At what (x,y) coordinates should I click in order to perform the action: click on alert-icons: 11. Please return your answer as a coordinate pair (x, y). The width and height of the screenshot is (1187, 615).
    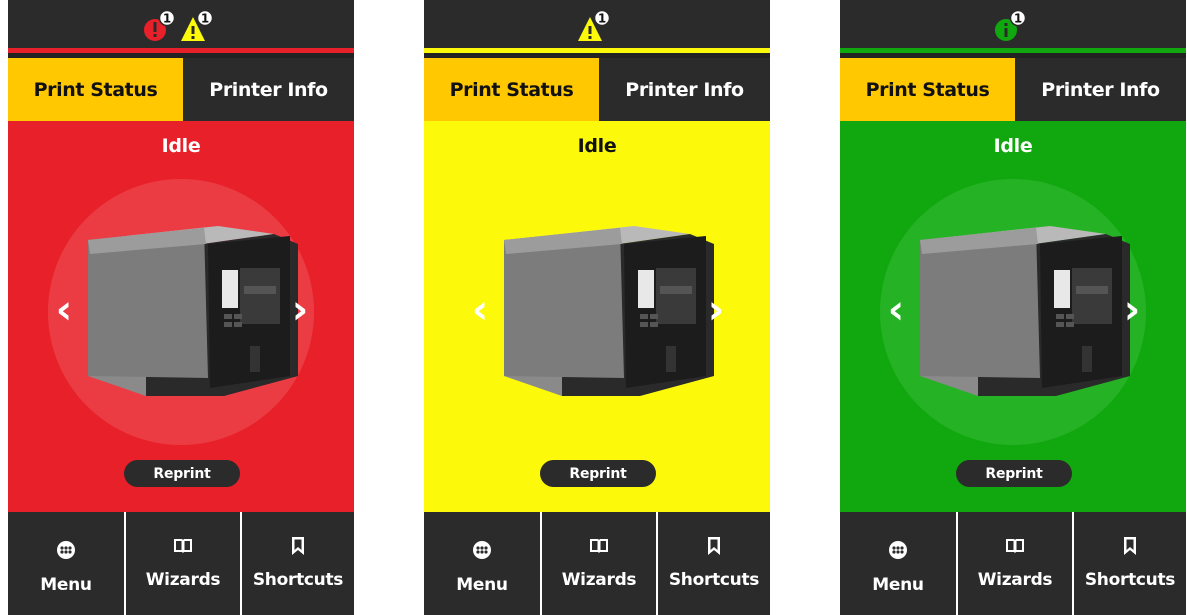
    Looking at the image, I should click on (181, 29).